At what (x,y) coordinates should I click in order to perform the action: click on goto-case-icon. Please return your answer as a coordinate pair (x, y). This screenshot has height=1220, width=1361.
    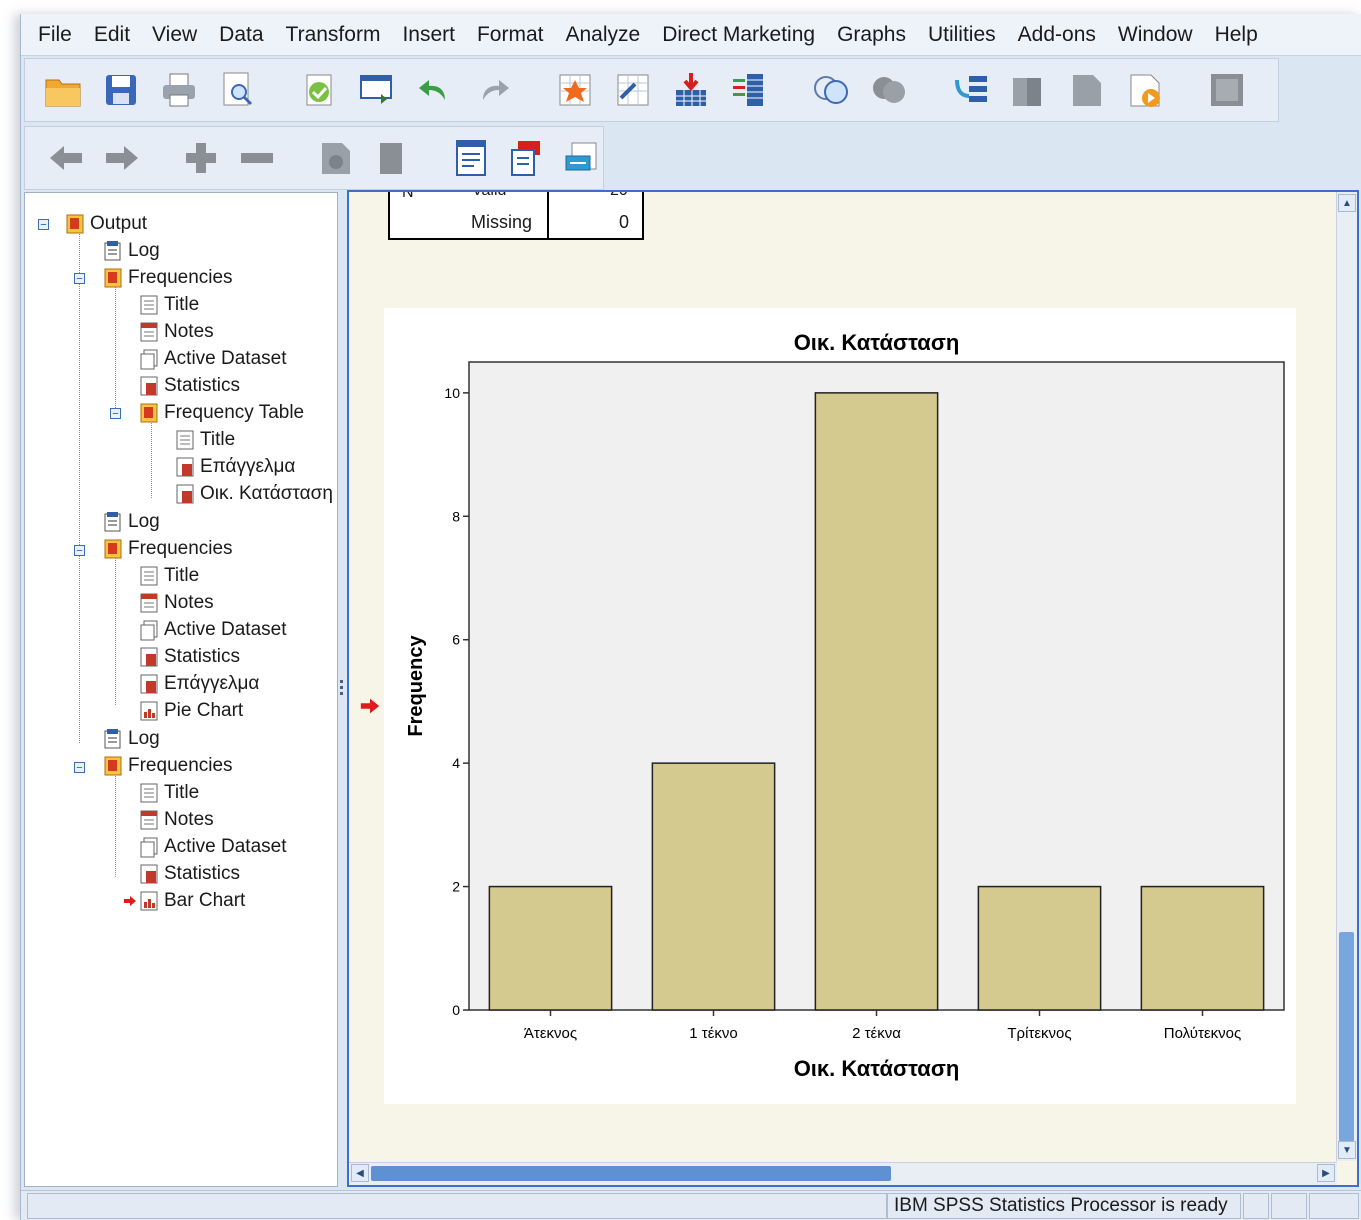
    Looking at the image, I should click on (633, 90).